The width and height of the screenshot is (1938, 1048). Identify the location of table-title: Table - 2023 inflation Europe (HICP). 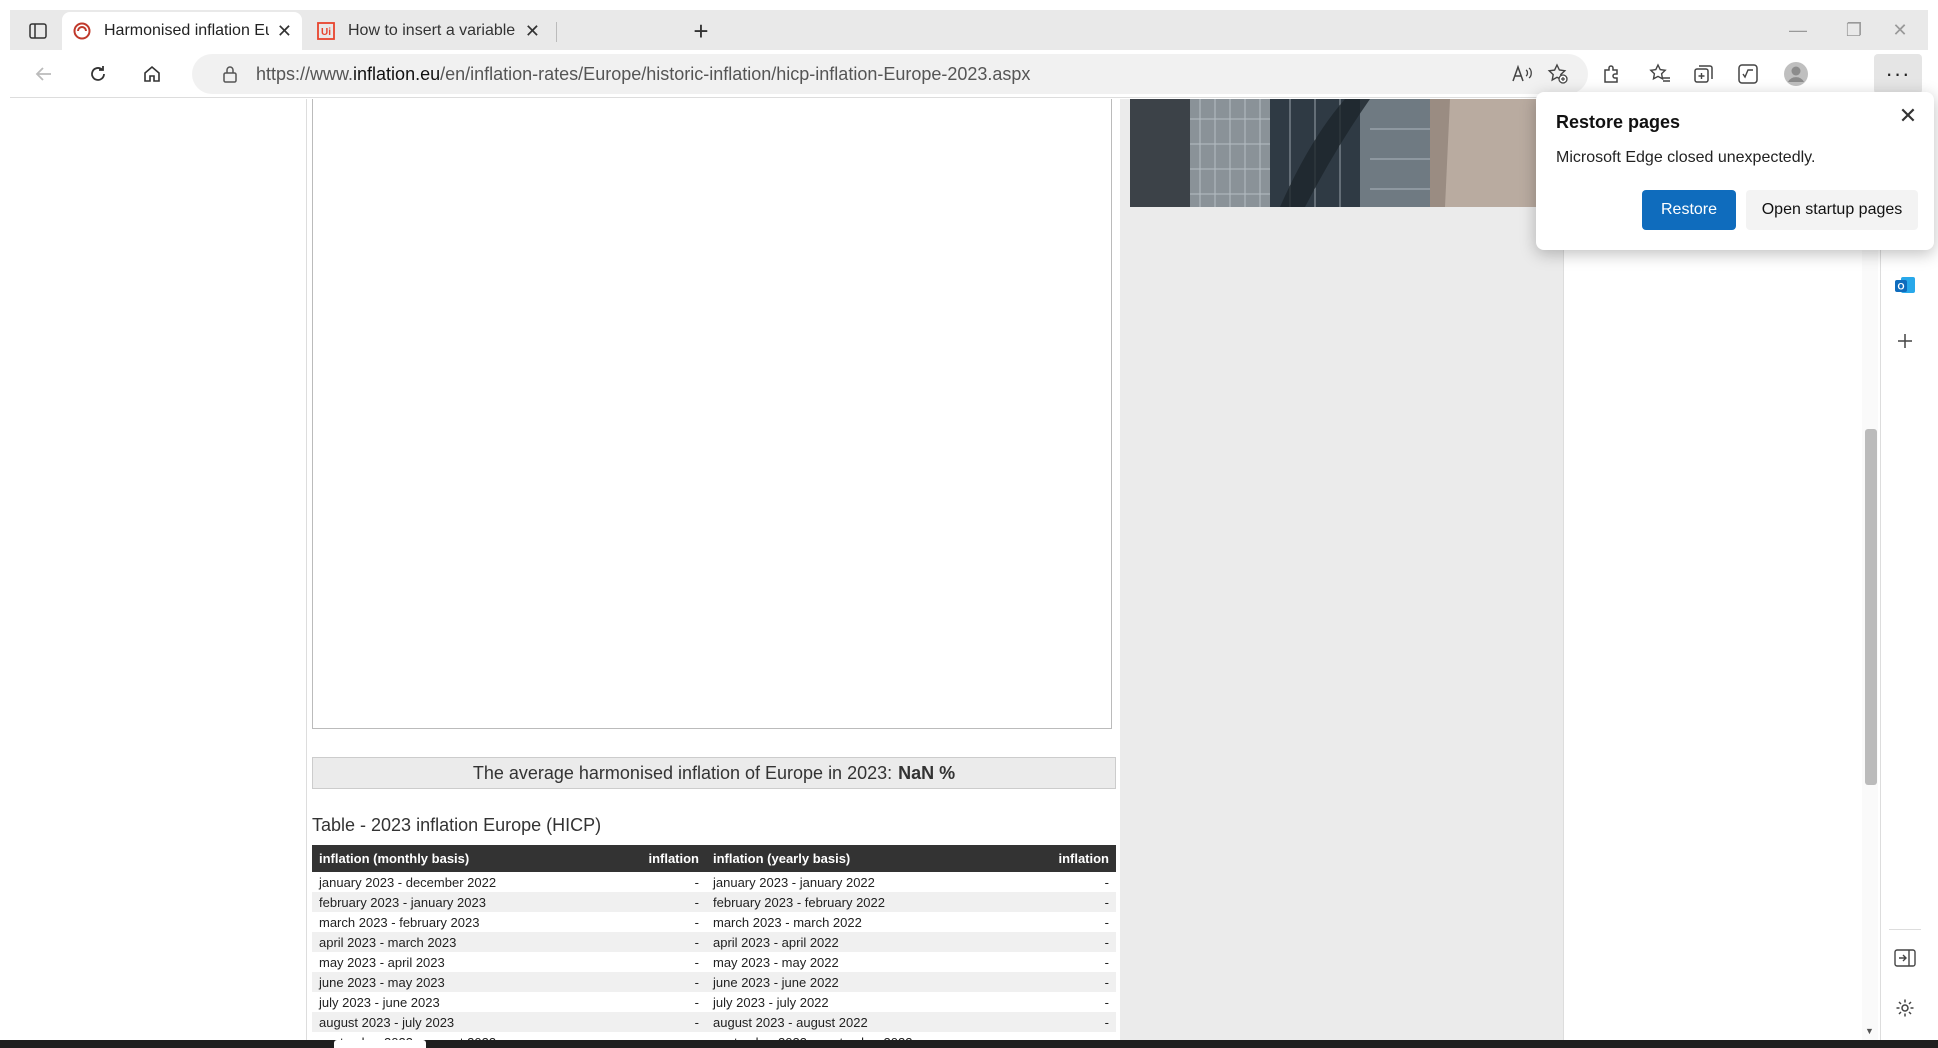
(457, 825).